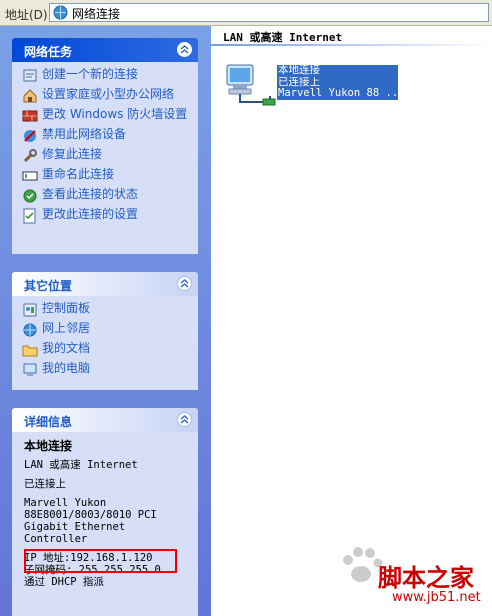 This screenshot has width=492, height=616. I want to click on control-panel-icon, so click(30, 310).